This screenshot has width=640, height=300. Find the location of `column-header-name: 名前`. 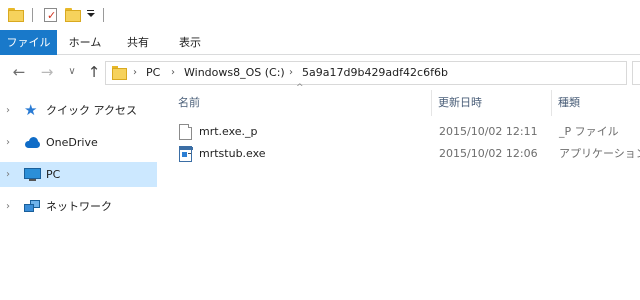

column-header-name: 名前 is located at coordinates (303, 103).